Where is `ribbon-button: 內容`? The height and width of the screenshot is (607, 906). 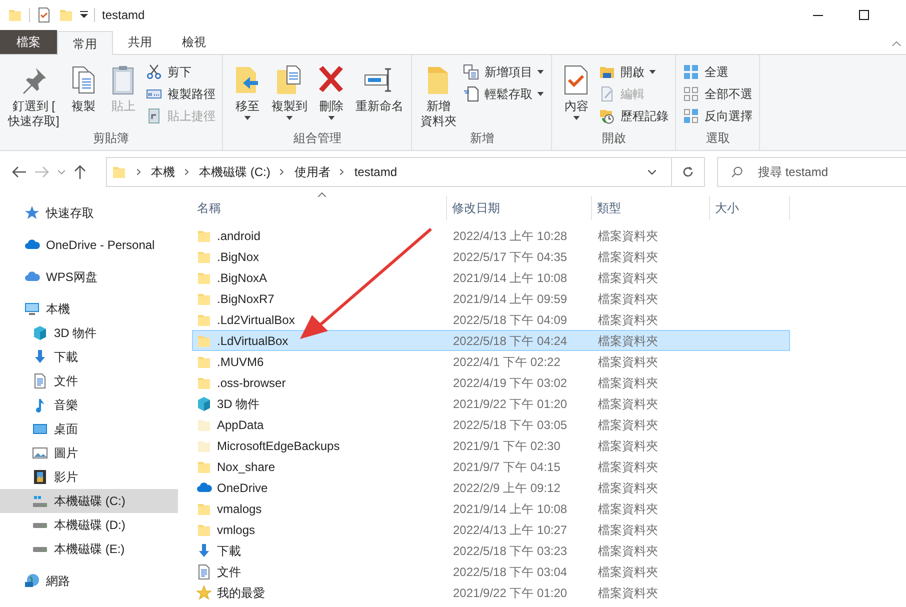
ribbon-button: 內容 is located at coordinates (576, 95).